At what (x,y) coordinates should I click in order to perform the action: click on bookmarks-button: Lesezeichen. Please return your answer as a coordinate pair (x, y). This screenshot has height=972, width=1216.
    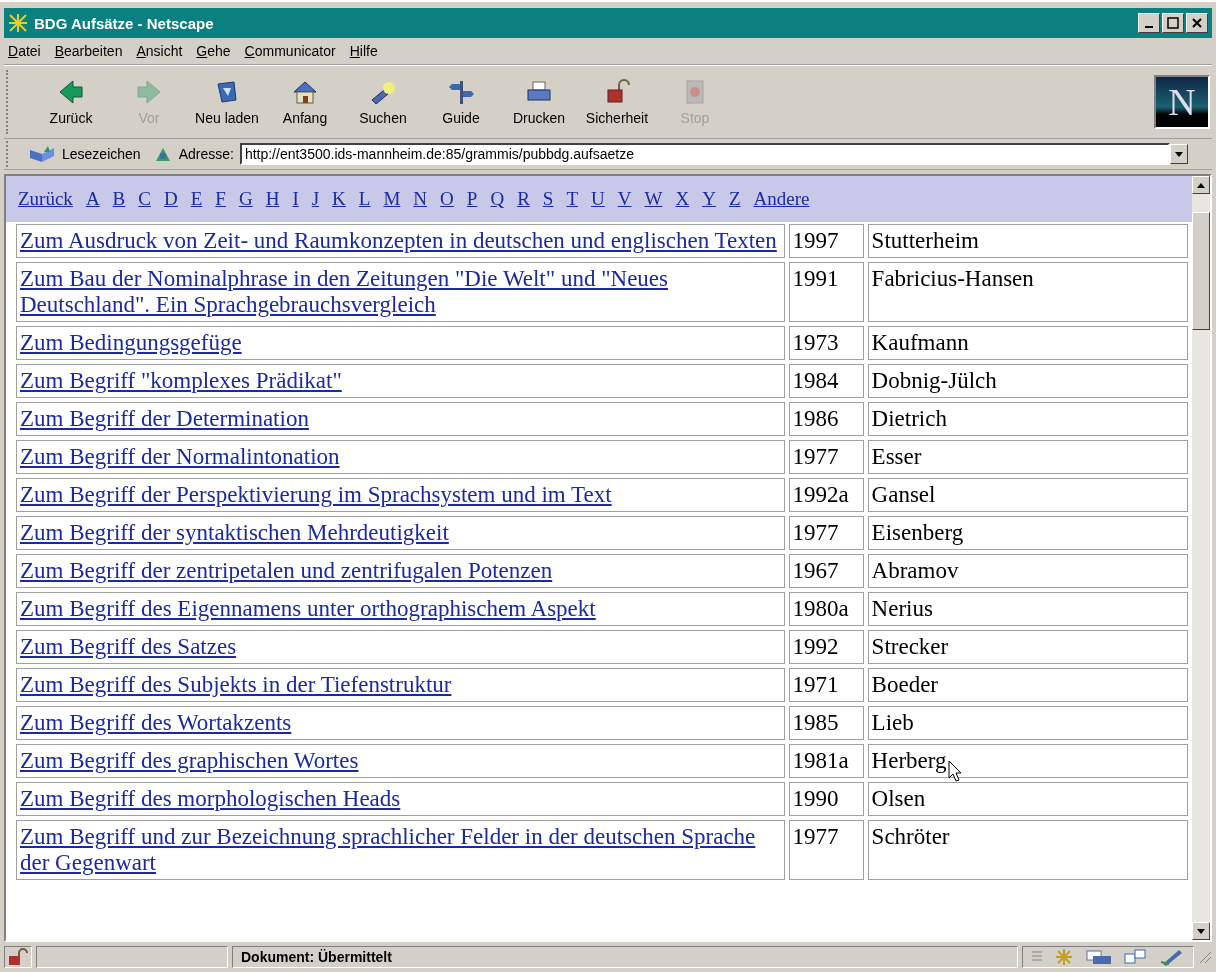
    Looking at the image, I should click on (87, 154).